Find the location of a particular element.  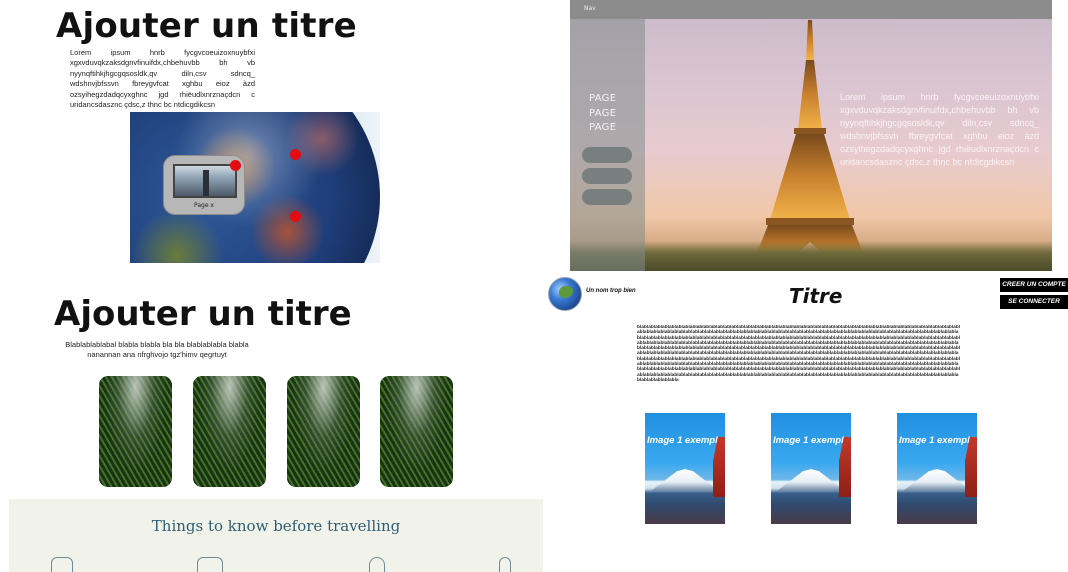

mockup3-title: Ajouter un titre is located at coordinates (203, 314).